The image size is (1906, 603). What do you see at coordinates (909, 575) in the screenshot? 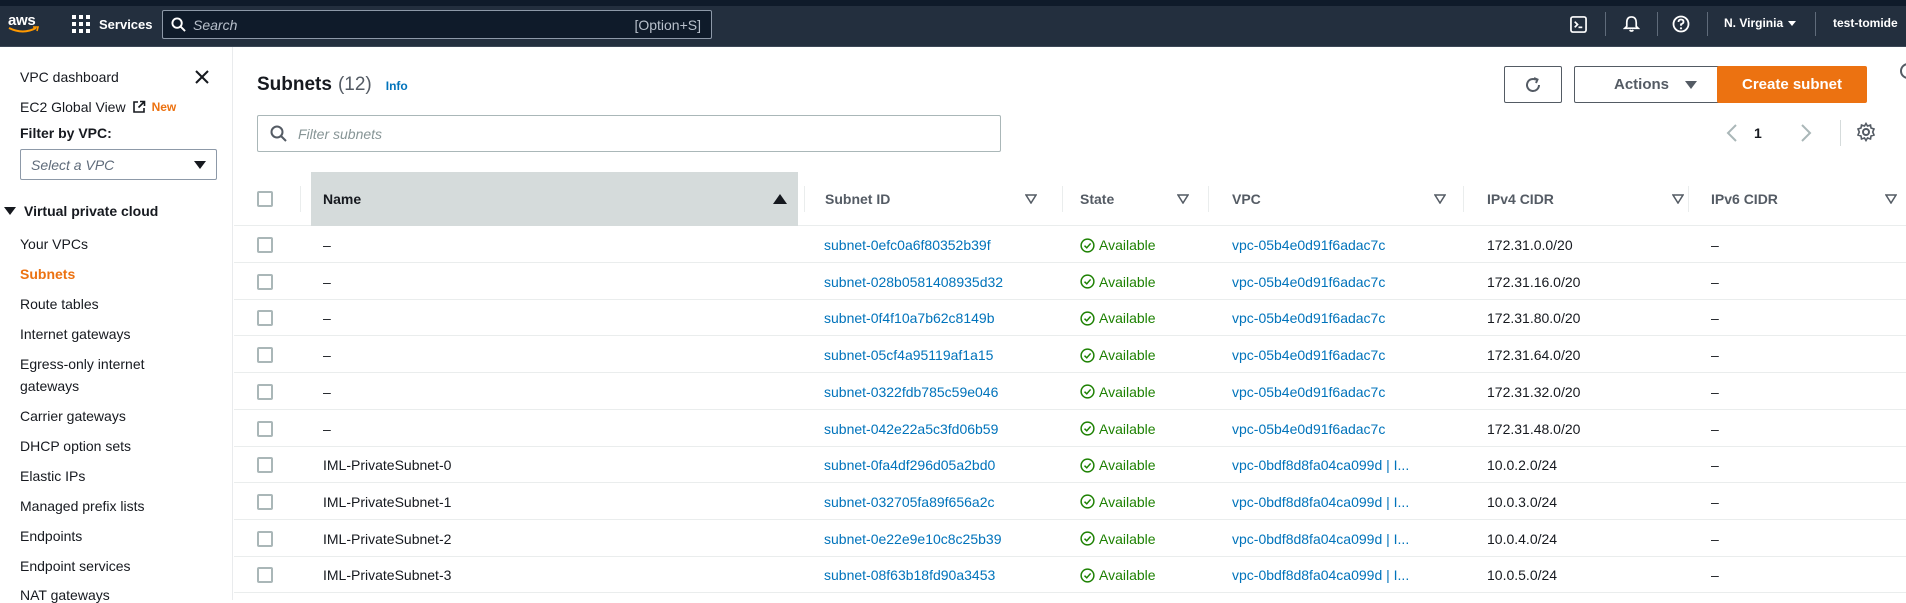
I see `subnet-id-link: subnet-08f63b18fd90a3453` at bounding box center [909, 575].